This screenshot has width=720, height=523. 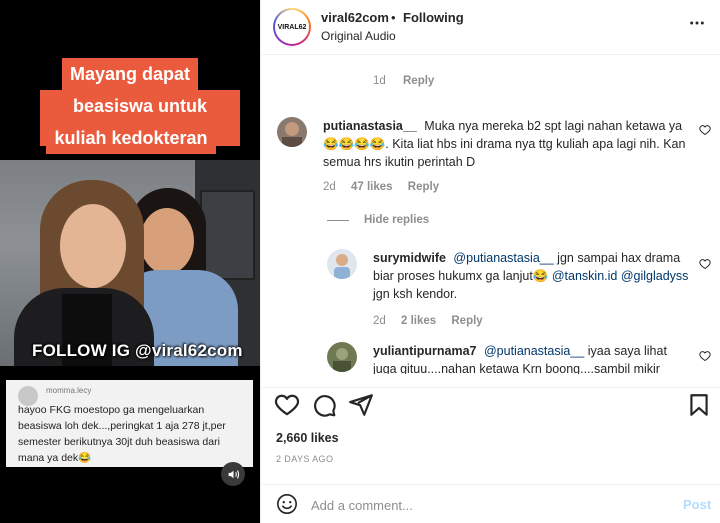 What do you see at coordinates (425, 351) in the screenshot?
I see `reply-username: yuliantipurnama7` at bounding box center [425, 351].